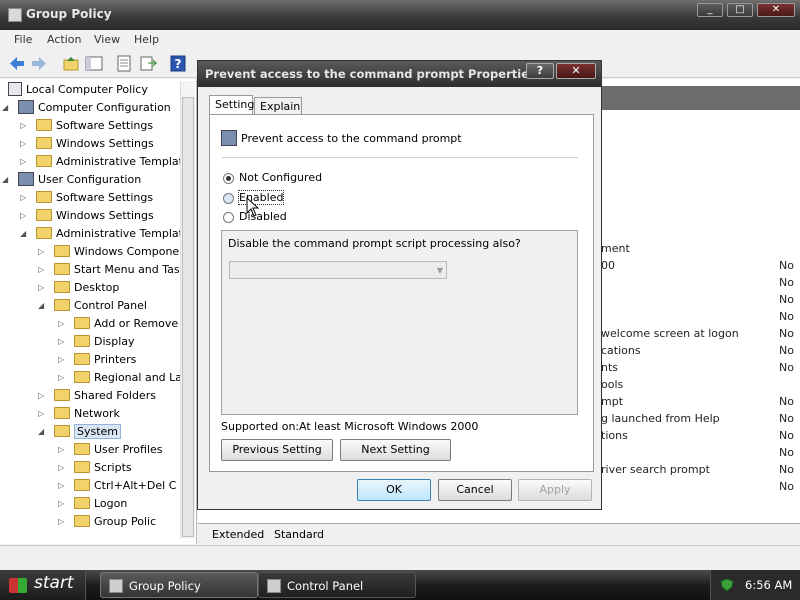 The width and height of the screenshot is (800, 600). Describe the element at coordinates (280, 177) in the screenshot. I see `radio-not-configured-label: Not Configured` at that location.